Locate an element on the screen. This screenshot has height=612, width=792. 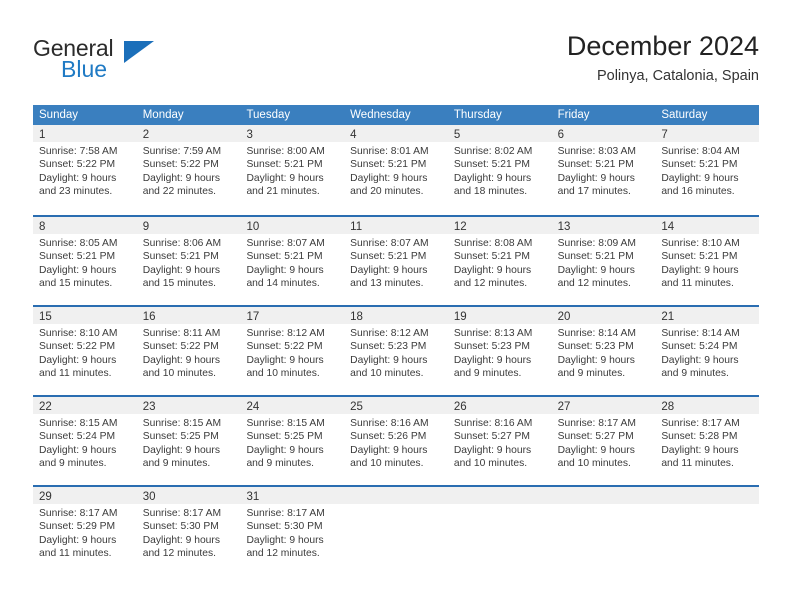
day-number: 6 is located at coordinates (560, 135).